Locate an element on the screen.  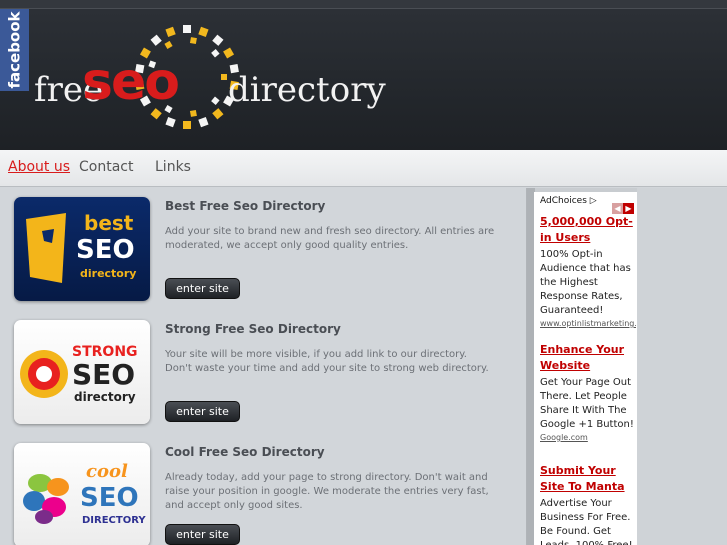
facebook-label: facebook is located at coordinates (14, 50).